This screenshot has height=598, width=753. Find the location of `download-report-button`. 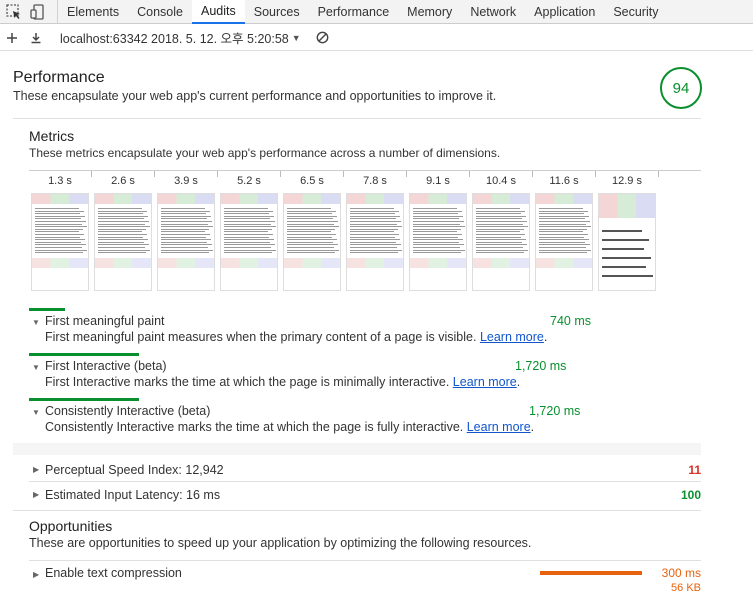

download-report-button is located at coordinates (36, 38).